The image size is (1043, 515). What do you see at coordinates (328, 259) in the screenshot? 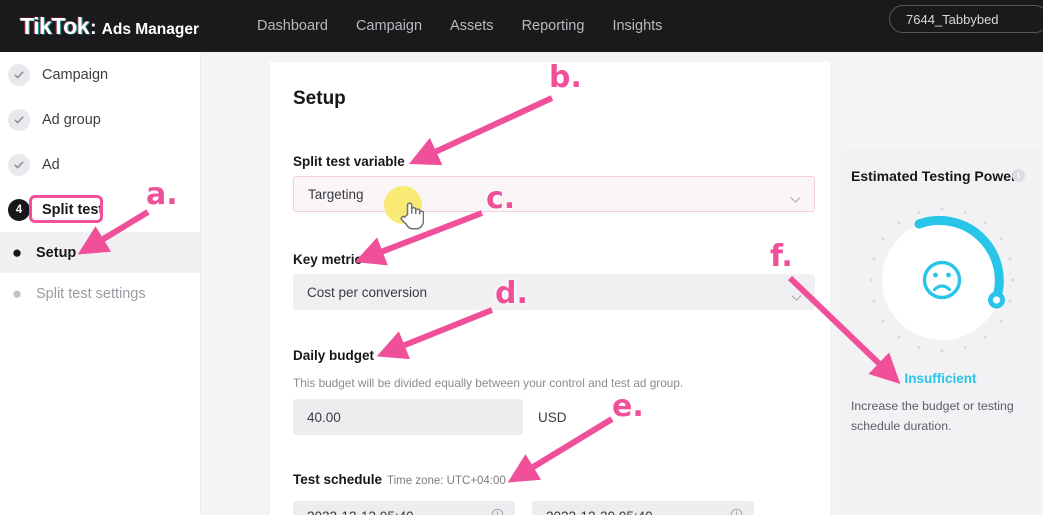
I see `key-metric-label: Key metric` at bounding box center [328, 259].